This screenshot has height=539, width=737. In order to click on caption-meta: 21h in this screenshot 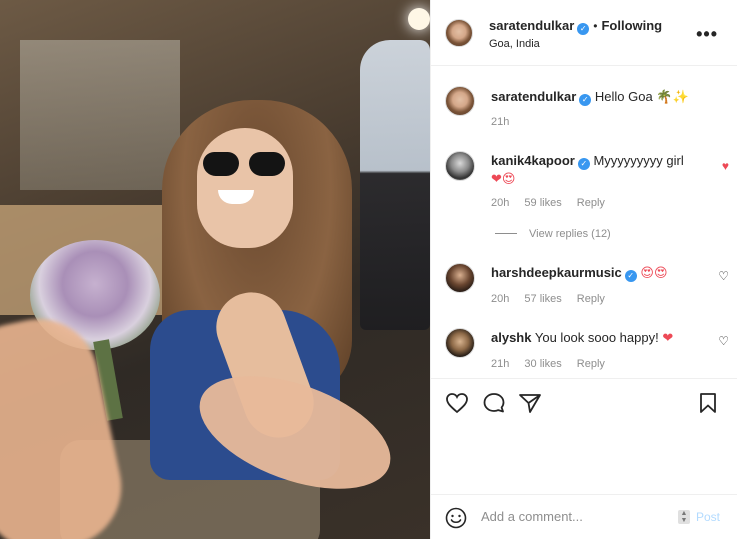, I will do `click(506, 122)`.